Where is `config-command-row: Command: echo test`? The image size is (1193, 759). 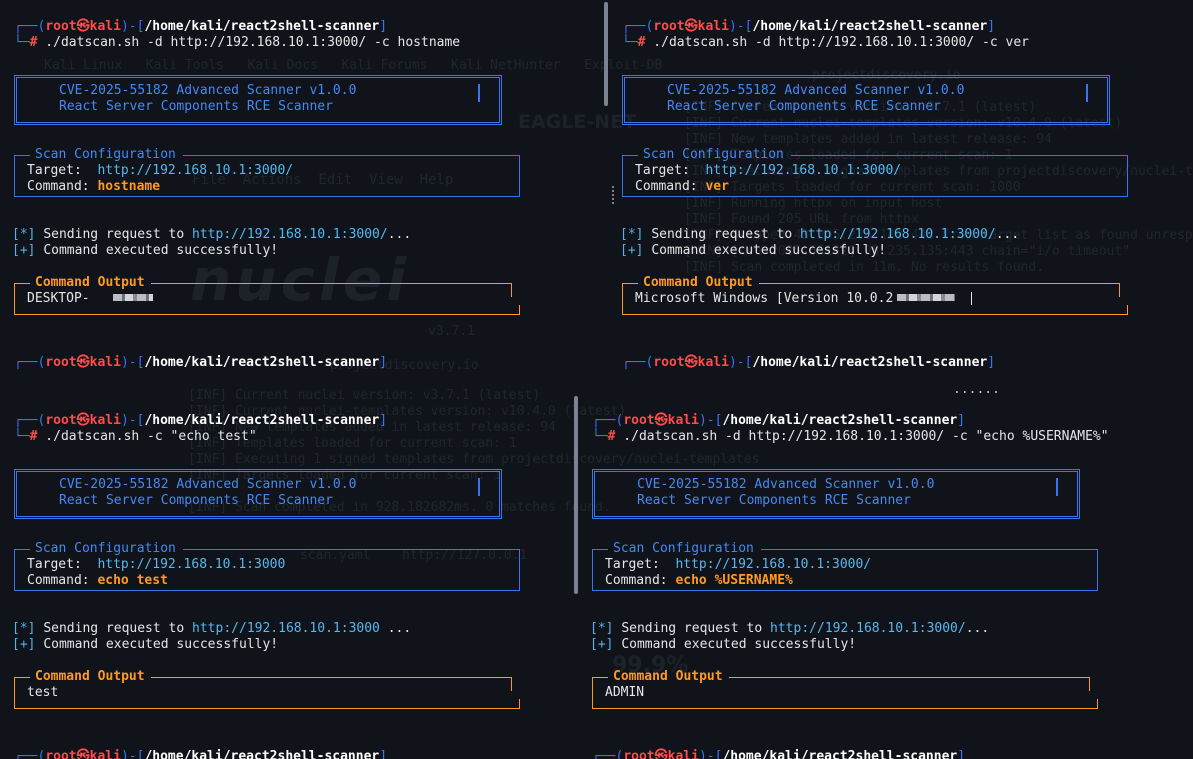
config-command-row: Command: echo test is located at coordinates (97, 580).